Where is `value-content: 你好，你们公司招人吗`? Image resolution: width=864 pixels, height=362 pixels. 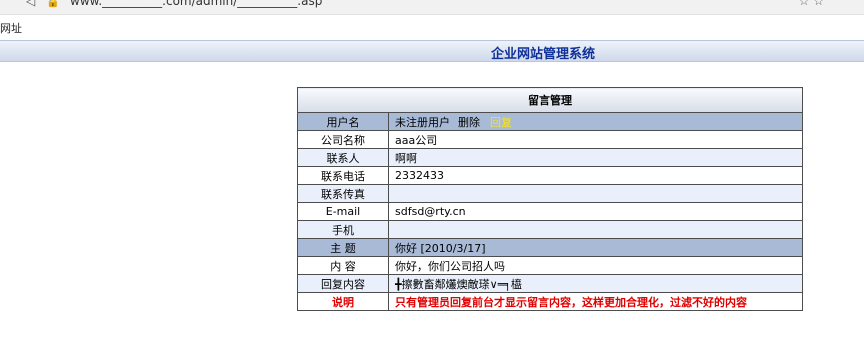 value-content: 你好，你们公司招人吗 is located at coordinates (595, 265).